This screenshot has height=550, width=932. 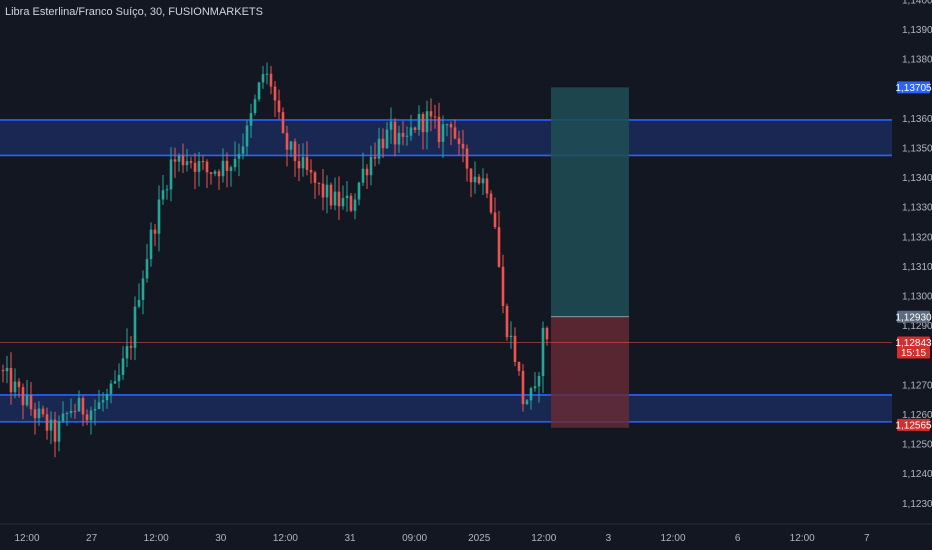 What do you see at coordinates (479, 538) in the screenshot?
I see `time-tick-label: 2025` at bounding box center [479, 538].